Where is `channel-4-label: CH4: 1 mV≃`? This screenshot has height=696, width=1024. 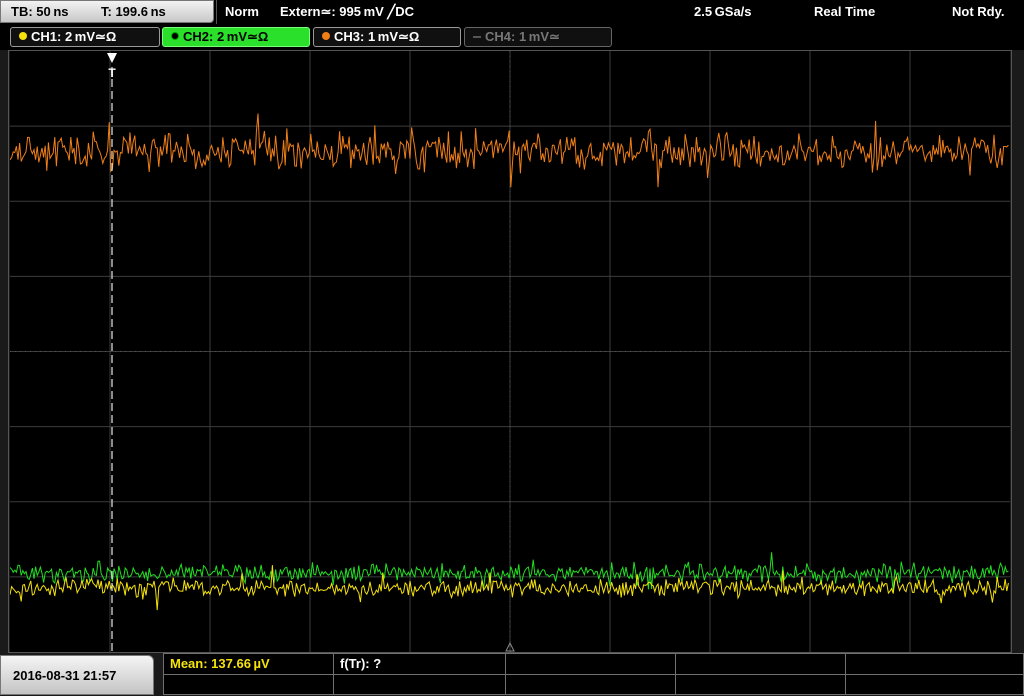 channel-4-label: CH4: 1 mV≃ is located at coordinates (522, 36).